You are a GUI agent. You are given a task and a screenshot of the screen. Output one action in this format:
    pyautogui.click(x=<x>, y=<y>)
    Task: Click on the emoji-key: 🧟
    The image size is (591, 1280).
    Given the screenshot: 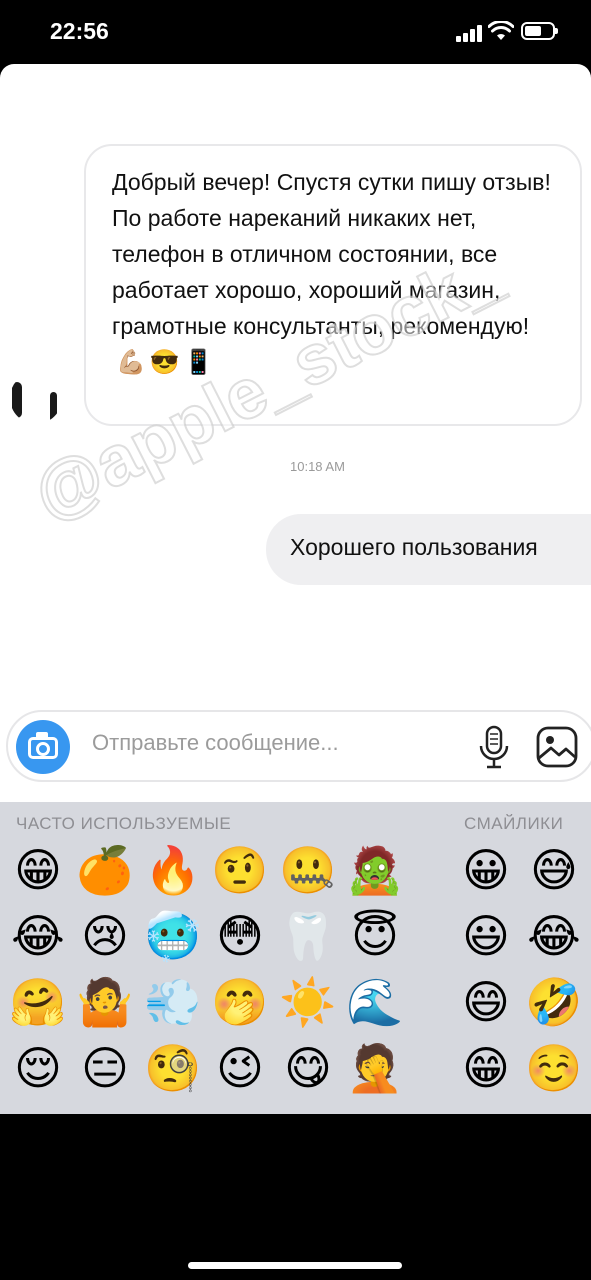 What is the action you would take?
    pyautogui.click(x=375, y=870)
    